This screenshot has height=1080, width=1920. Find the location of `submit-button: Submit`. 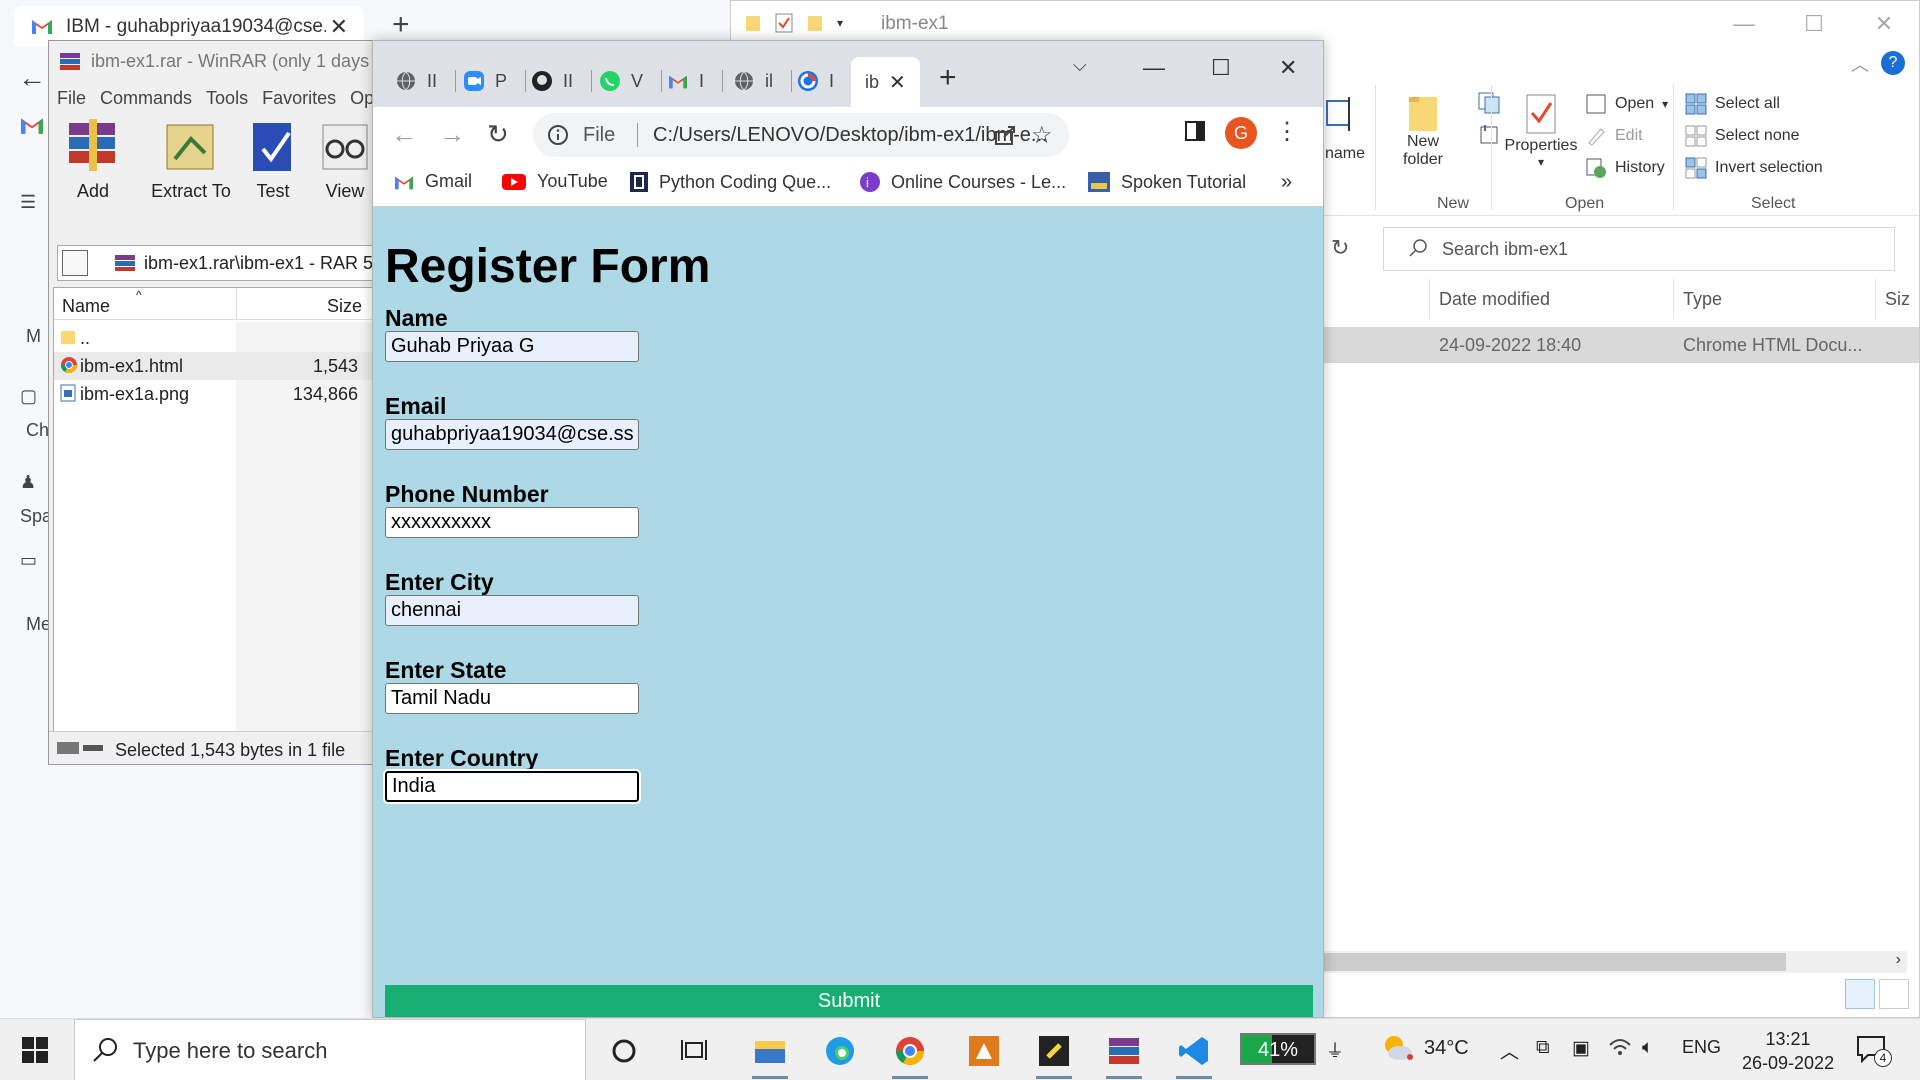

submit-button: Submit is located at coordinates (849, 1001).